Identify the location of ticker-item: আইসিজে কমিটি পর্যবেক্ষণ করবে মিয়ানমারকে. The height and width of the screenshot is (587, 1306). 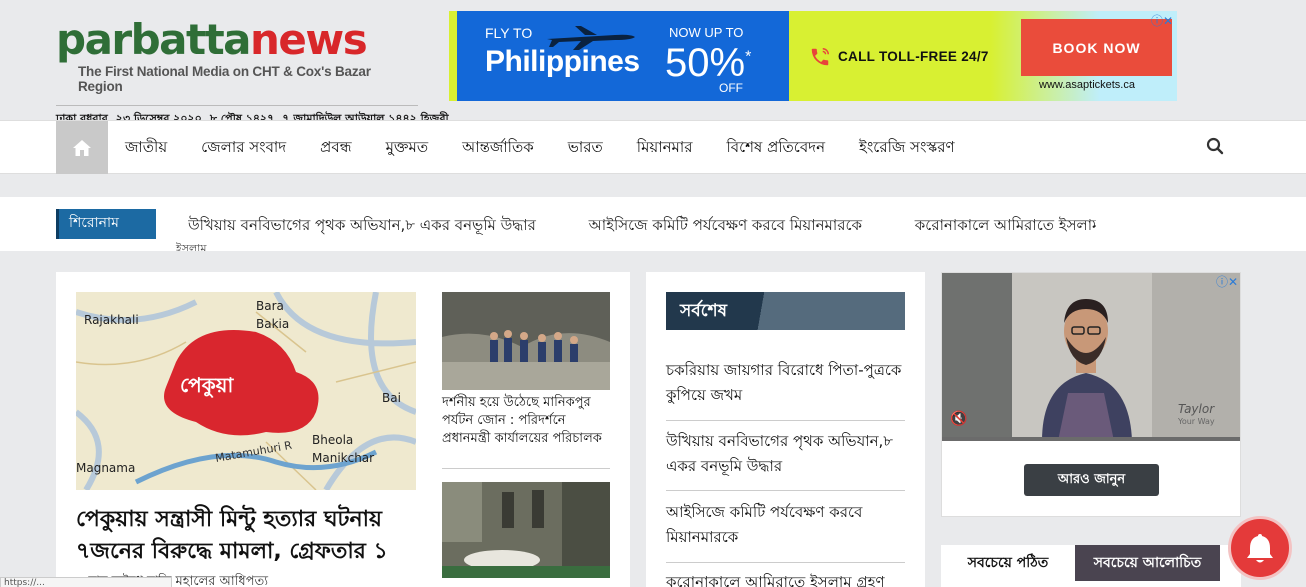
(725, 225).